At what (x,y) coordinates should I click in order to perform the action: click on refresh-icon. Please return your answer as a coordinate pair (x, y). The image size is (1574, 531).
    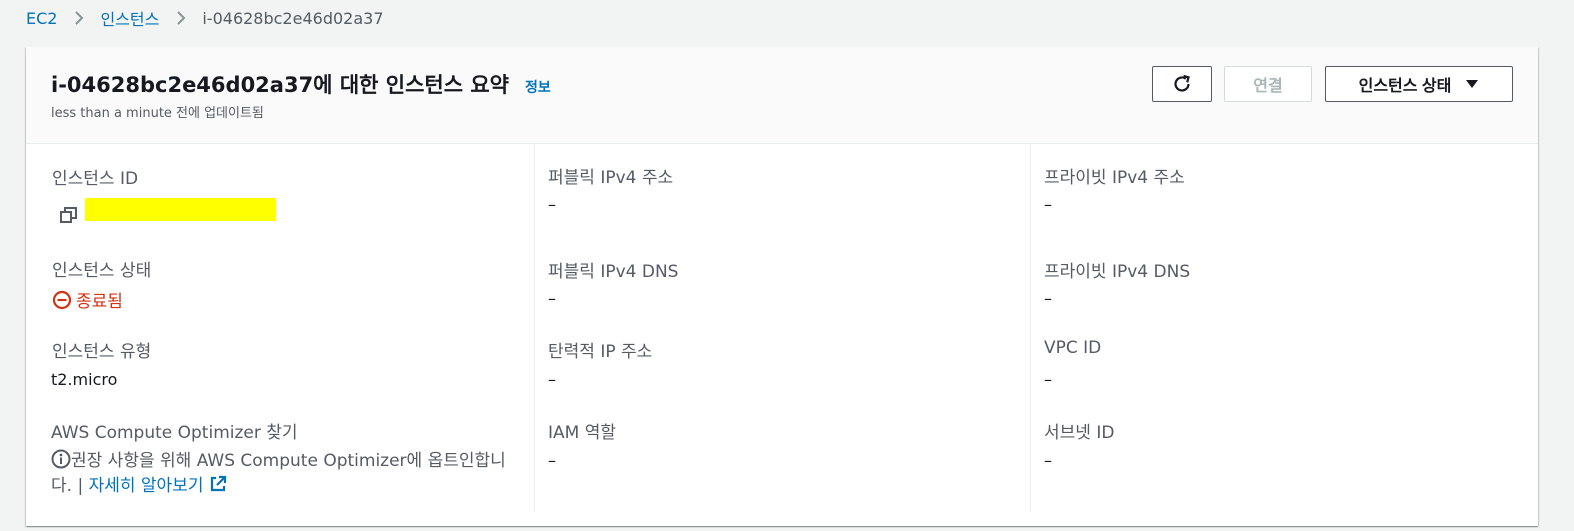
    Looking at the image, I should click on (1182, 83).